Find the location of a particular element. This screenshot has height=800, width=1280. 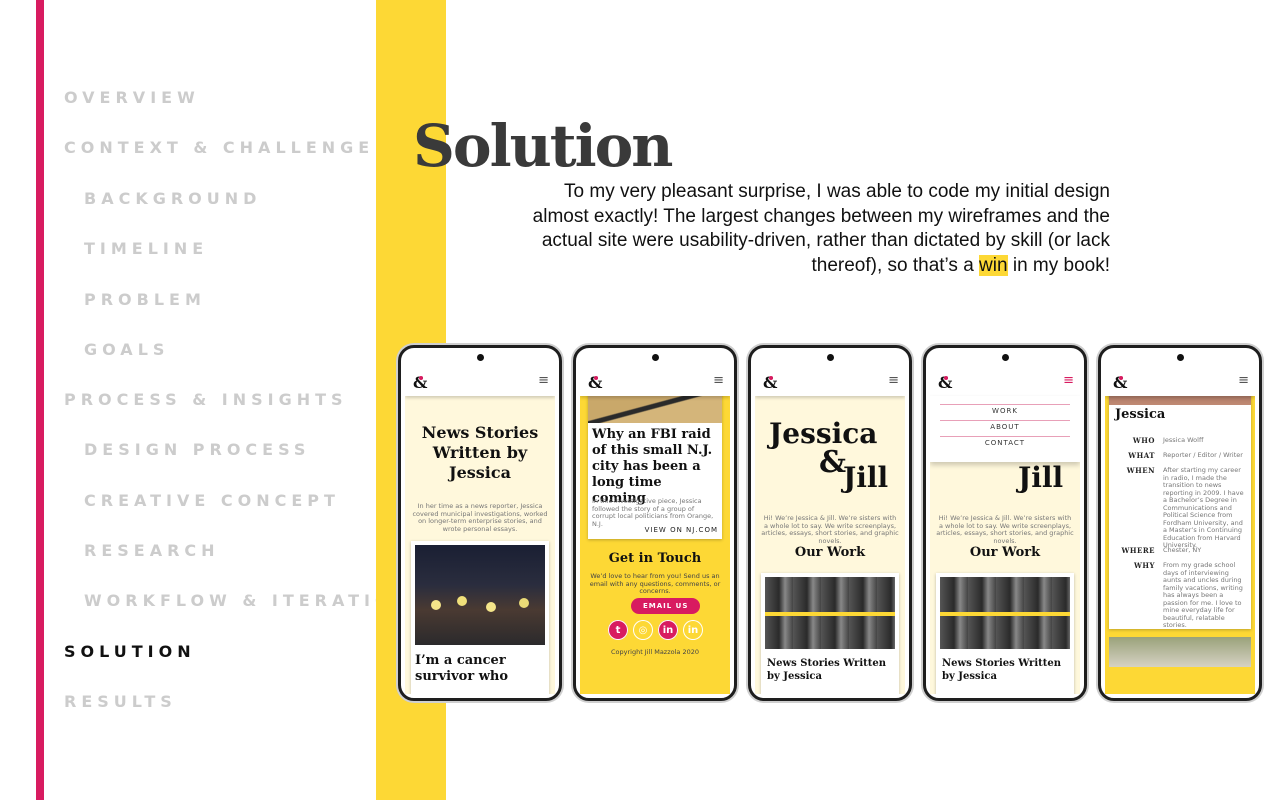

section-title: Solution is located at coordinates (543, 146).